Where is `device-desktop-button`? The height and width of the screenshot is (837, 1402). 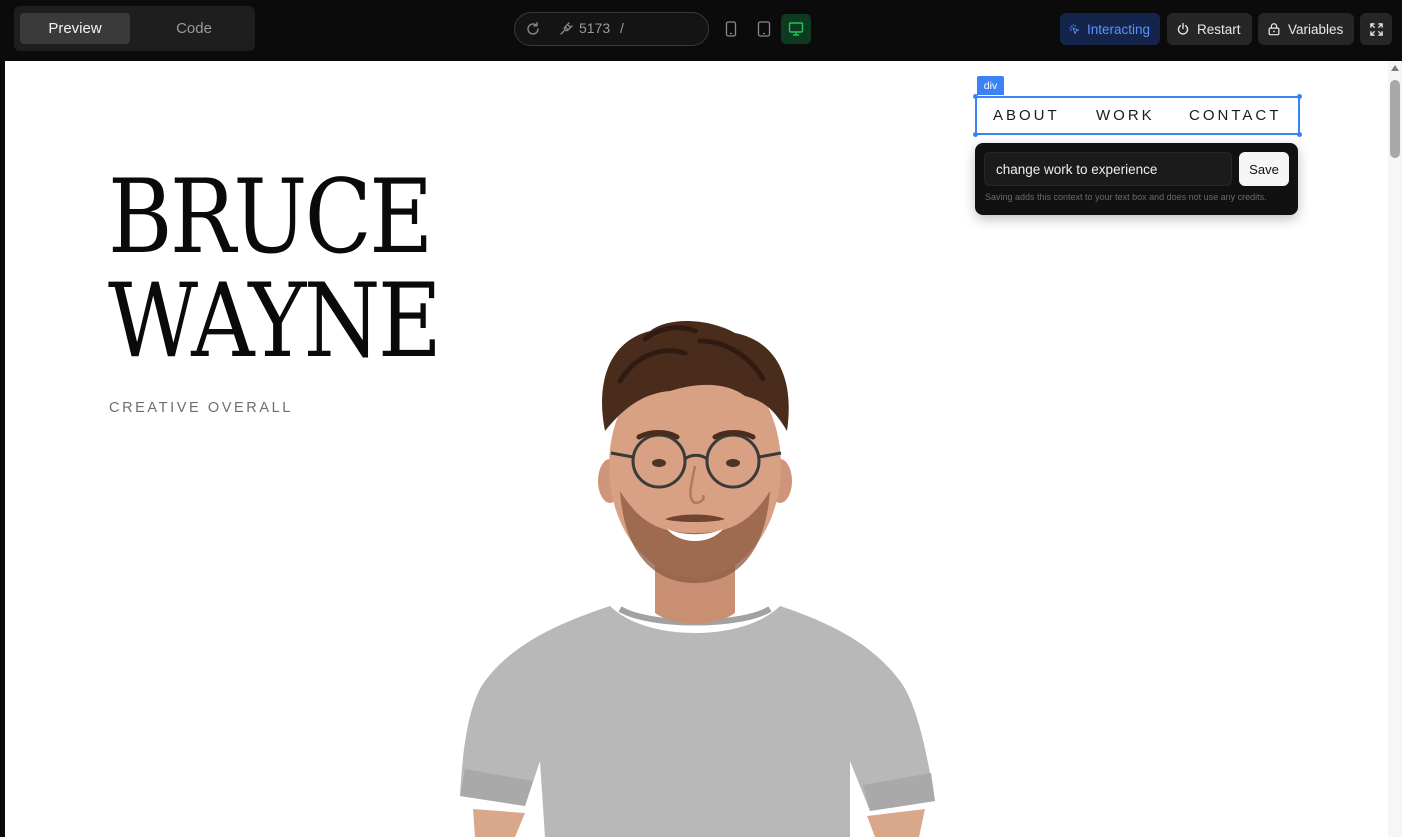
device-desktop-button is located at coordinates (796, 29).